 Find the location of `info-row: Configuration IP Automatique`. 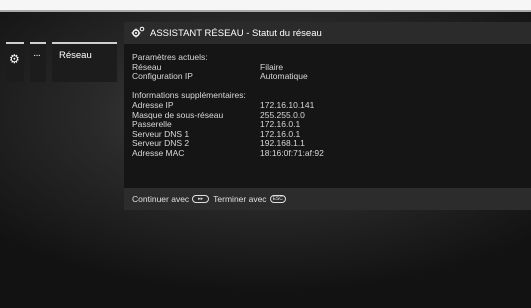

info-row: Configuration IP Automatique is located at coordinates (327, 77).